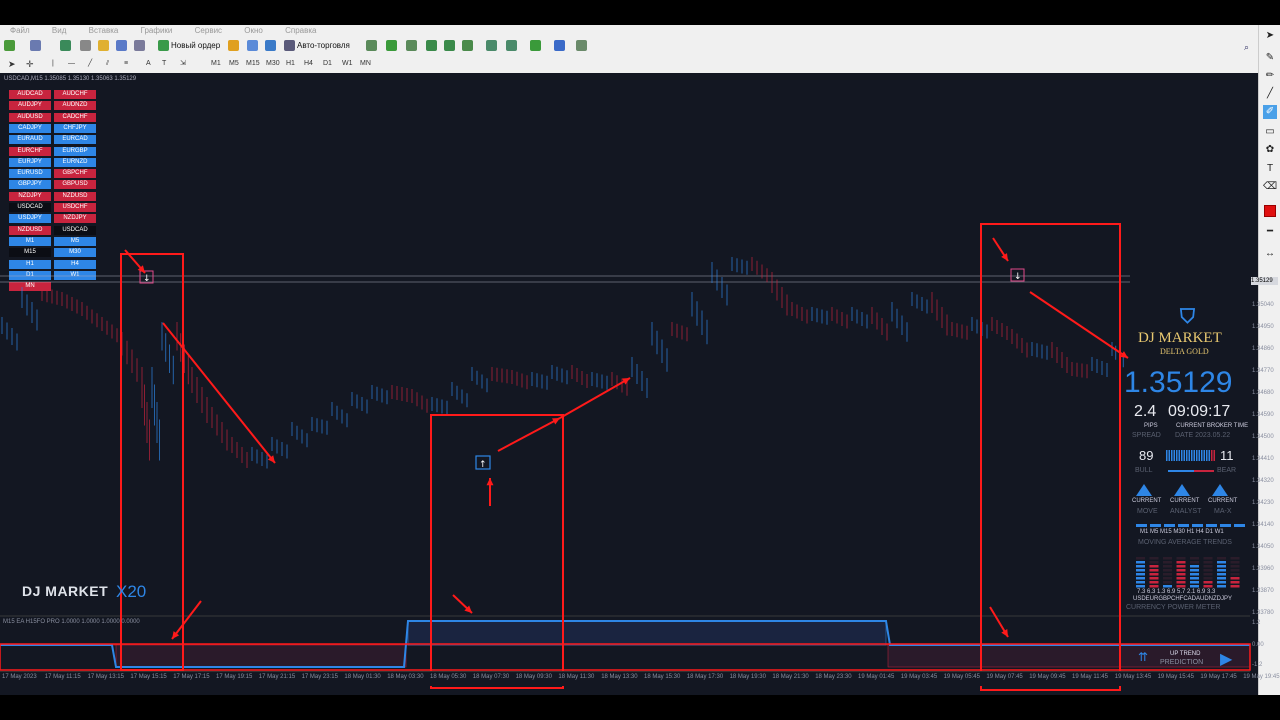 The height and width of the screenshot is (720, 1280). I want to click on menu-file: Файл, so click(20, 31).